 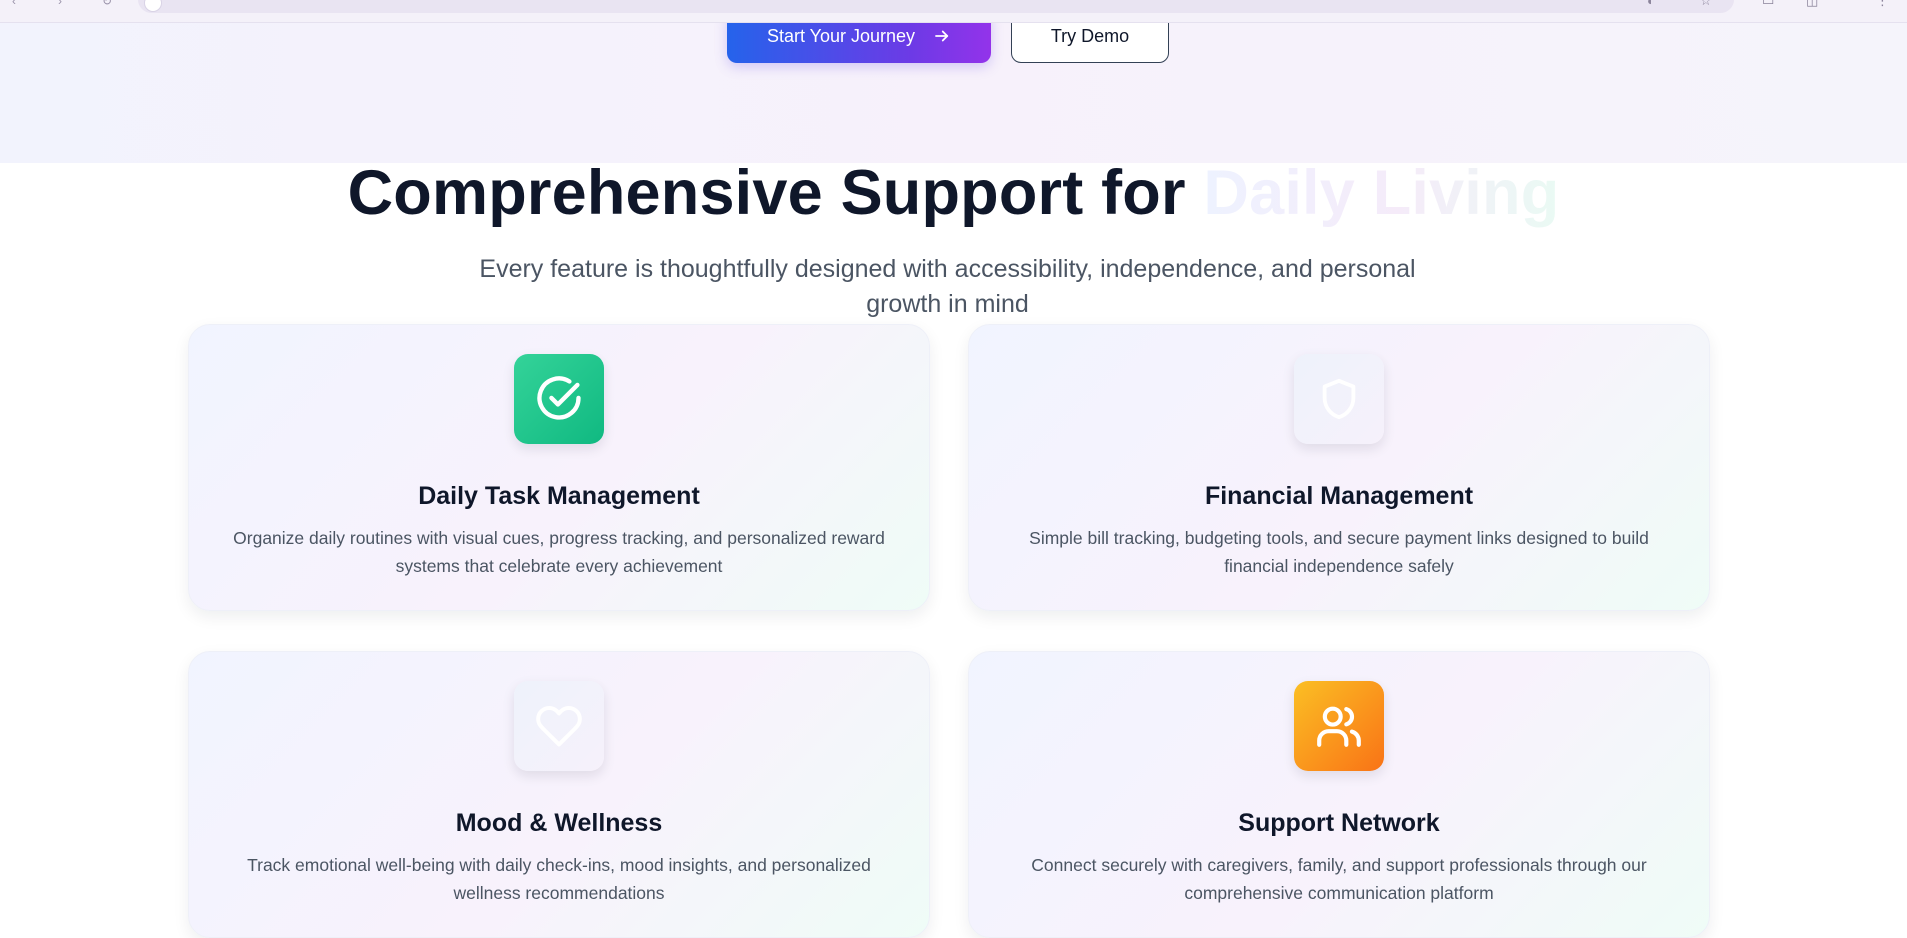 I want to click on card-title: Support Network, so click(x=1339, y=823).